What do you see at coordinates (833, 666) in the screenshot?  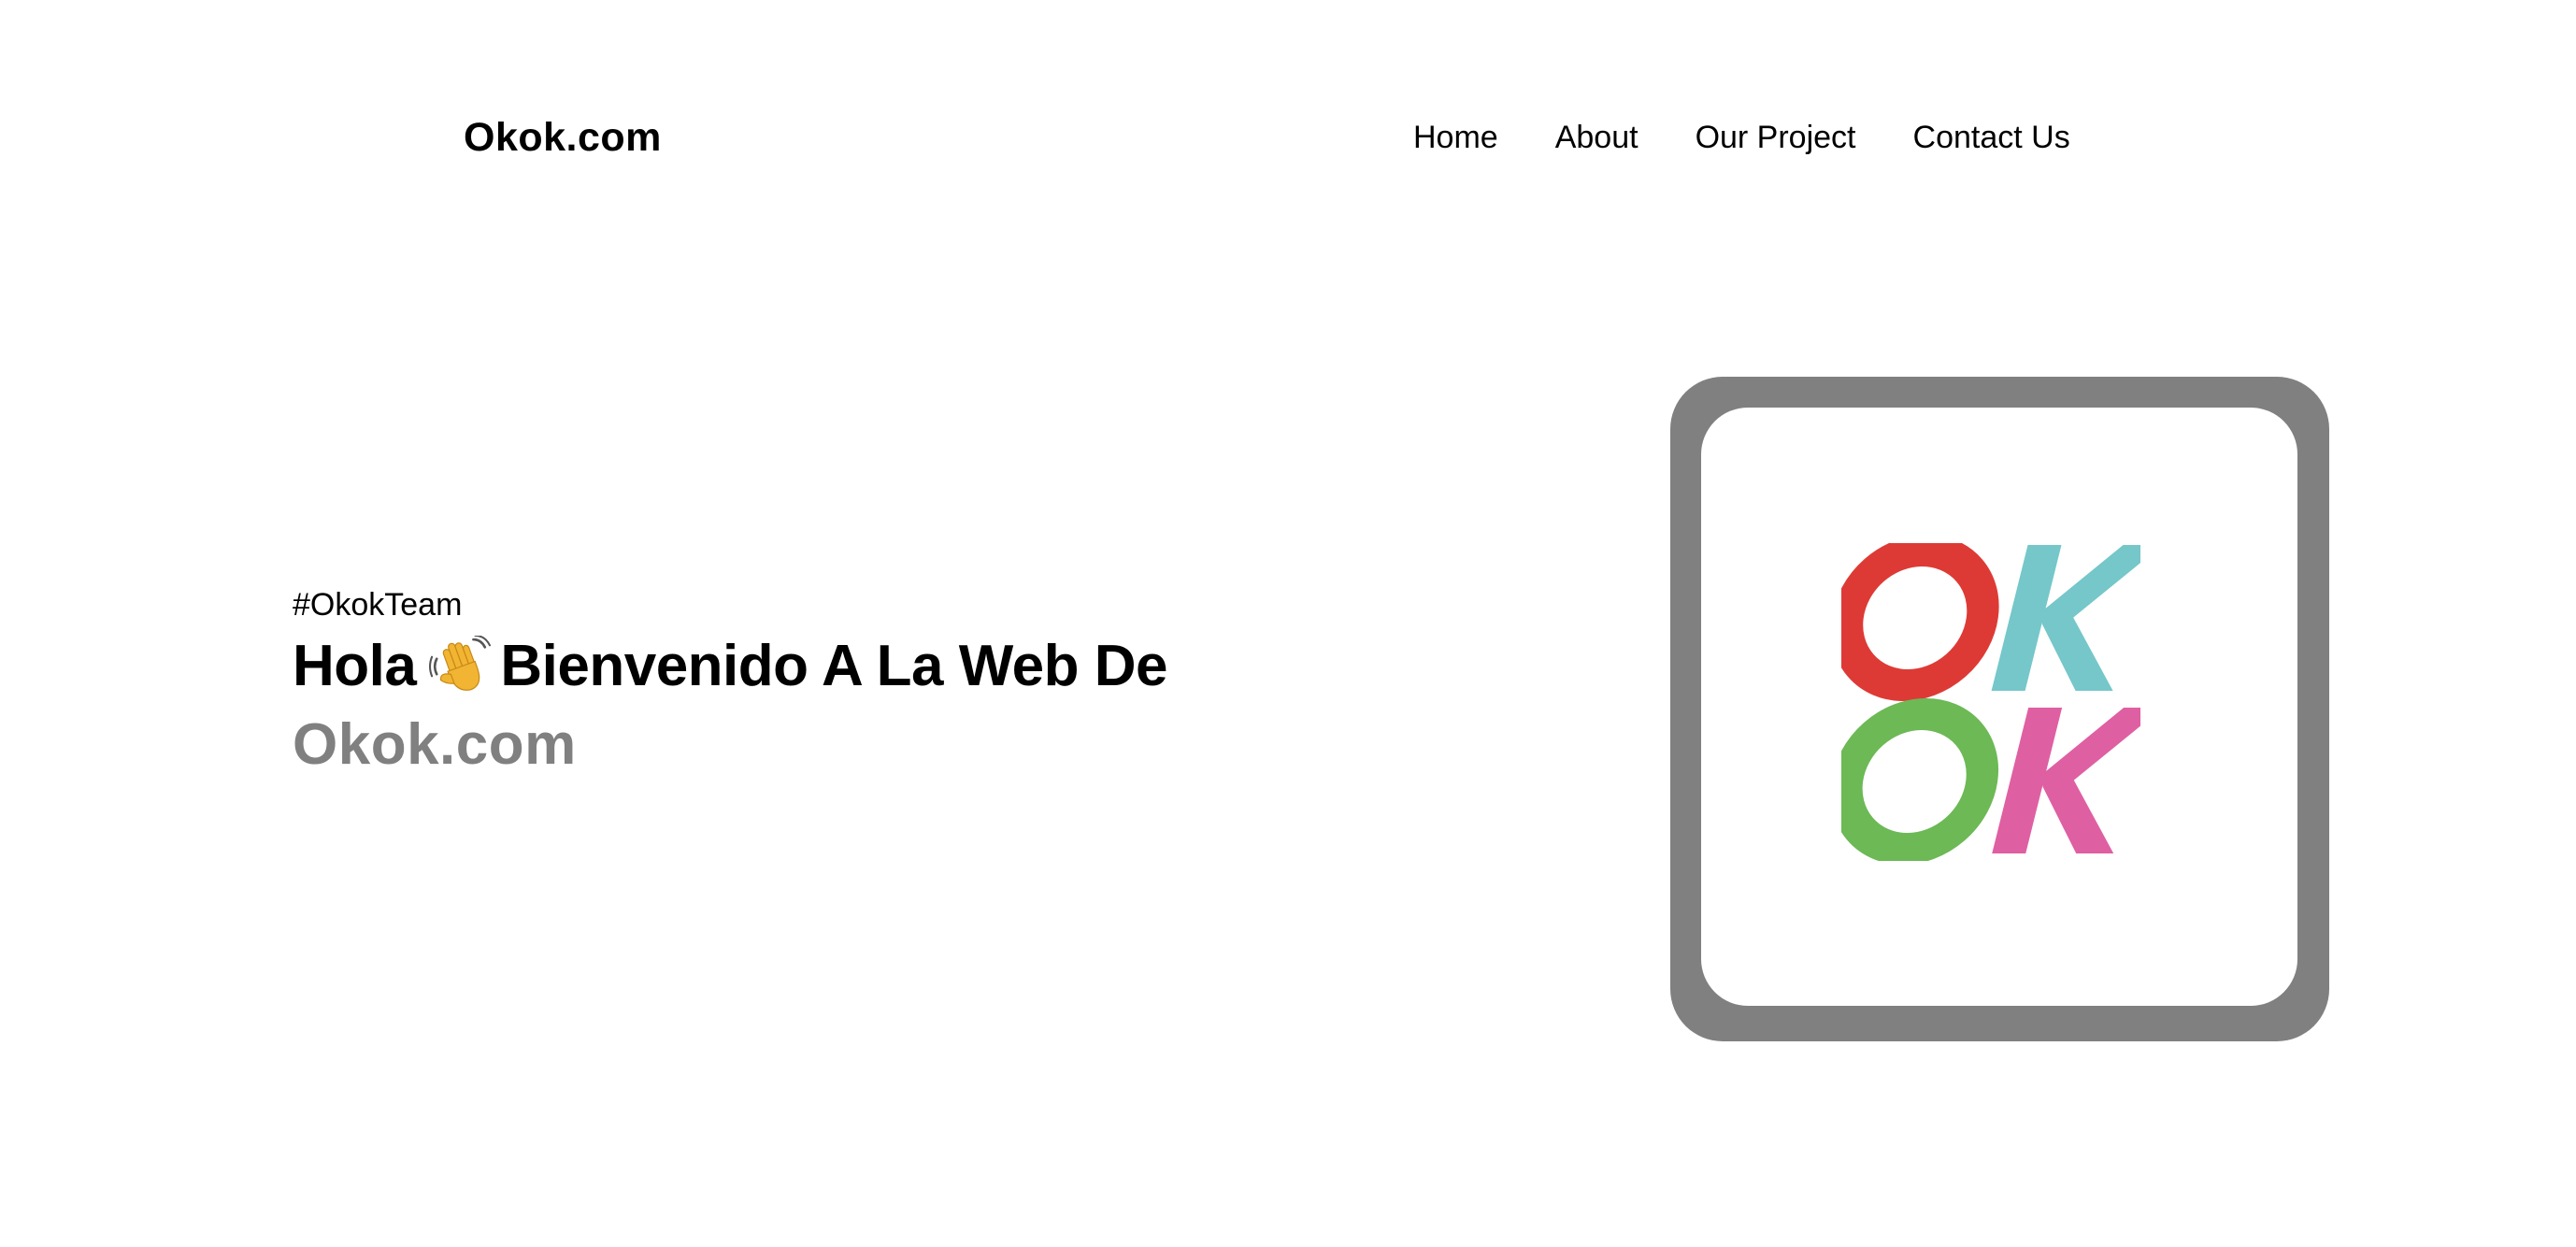 I see `hero-headline-text: Bienvenido A La Web De` at bounding box center [833, 666].